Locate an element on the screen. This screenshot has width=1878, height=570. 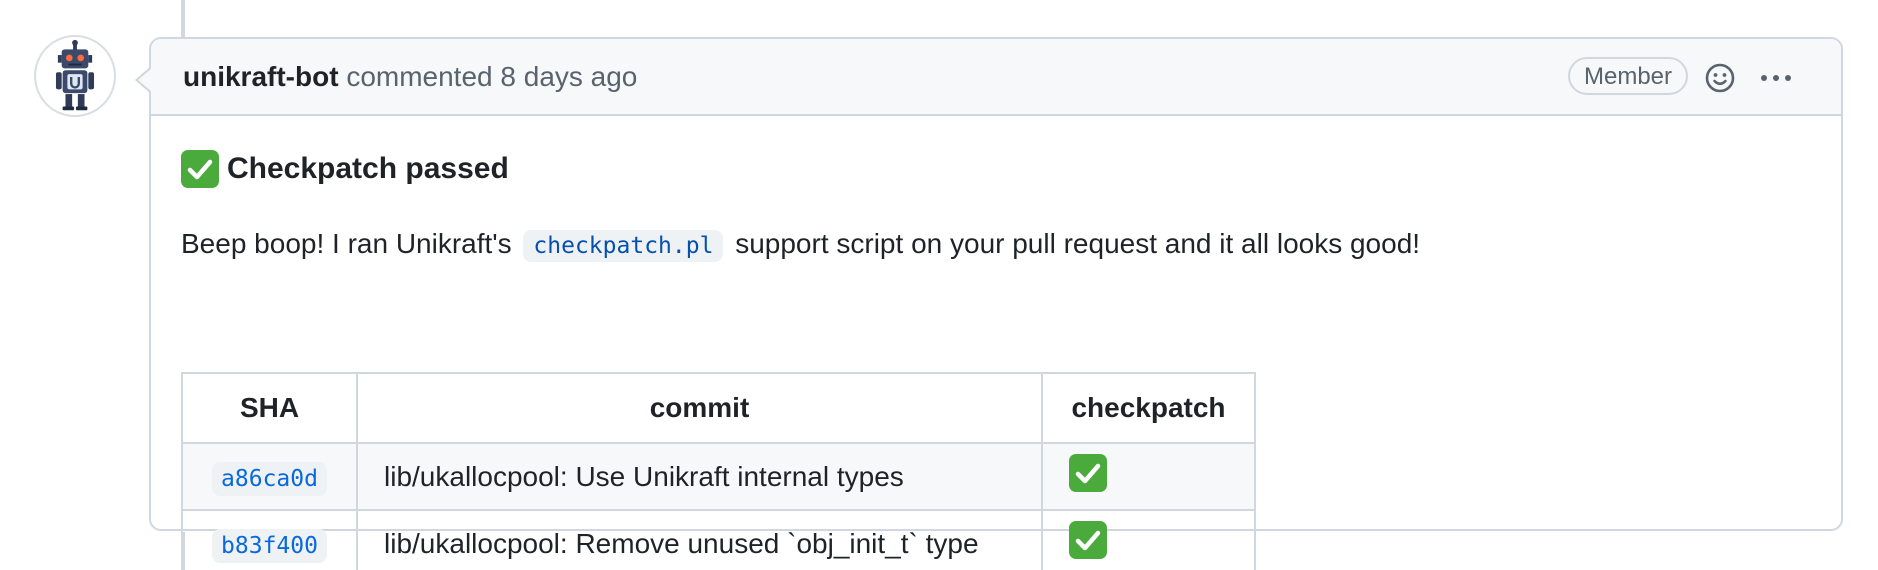
smiley-icon-graphic is located at coordinates (1720, 78).